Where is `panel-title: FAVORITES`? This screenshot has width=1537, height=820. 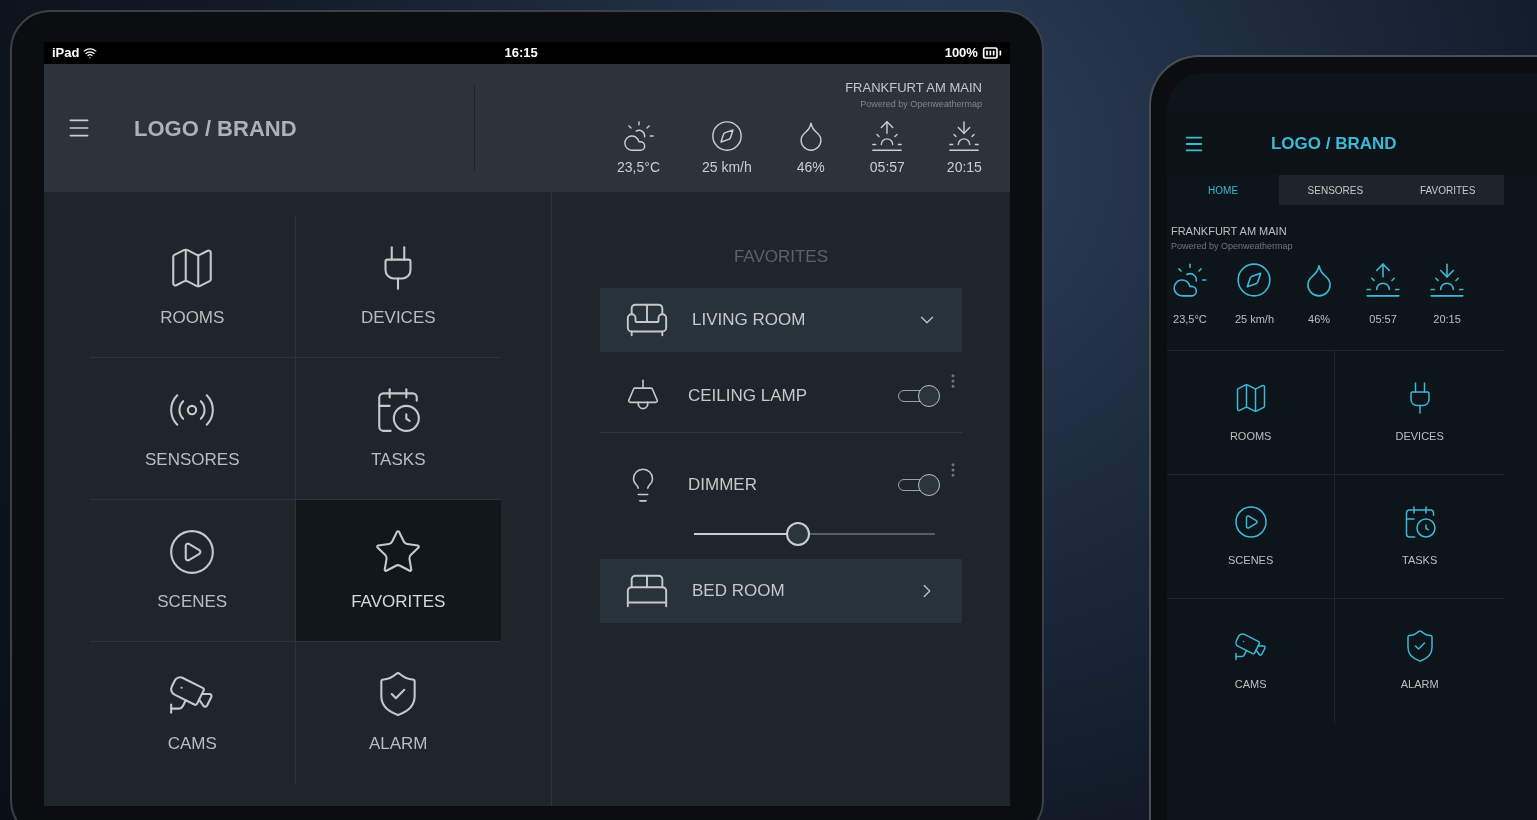
panel-title: FAVORITES is located at coordinates (781, 257).